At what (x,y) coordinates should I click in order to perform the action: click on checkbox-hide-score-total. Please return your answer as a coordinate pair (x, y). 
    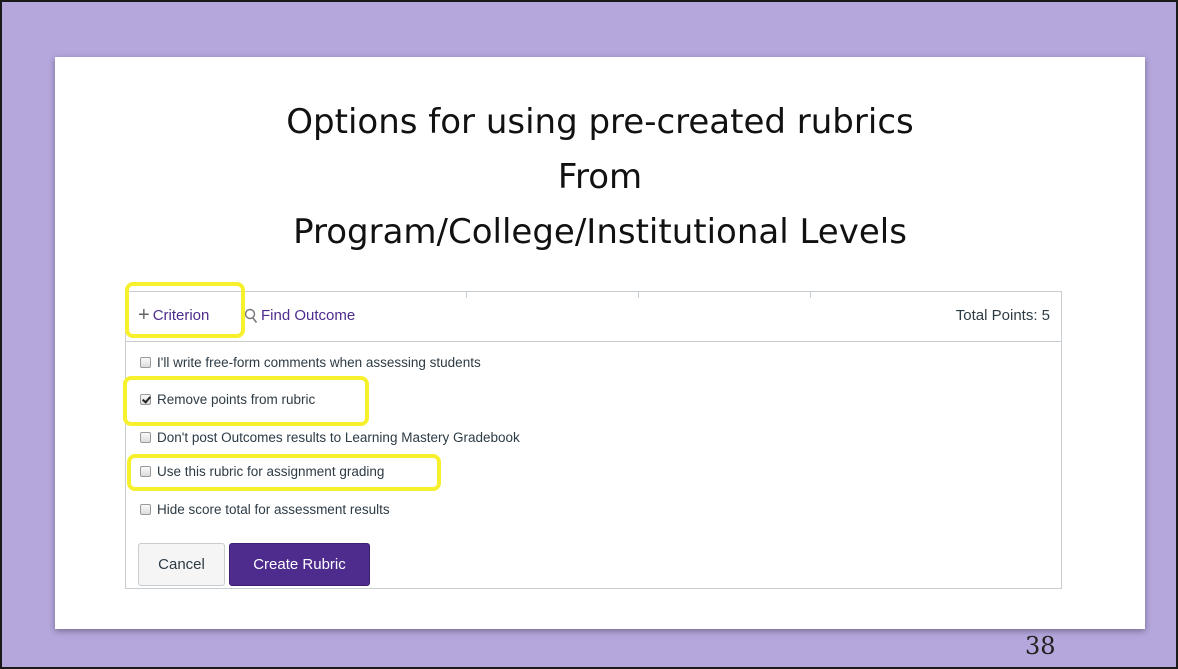
    Looking at the image, I should click on (145, 509).